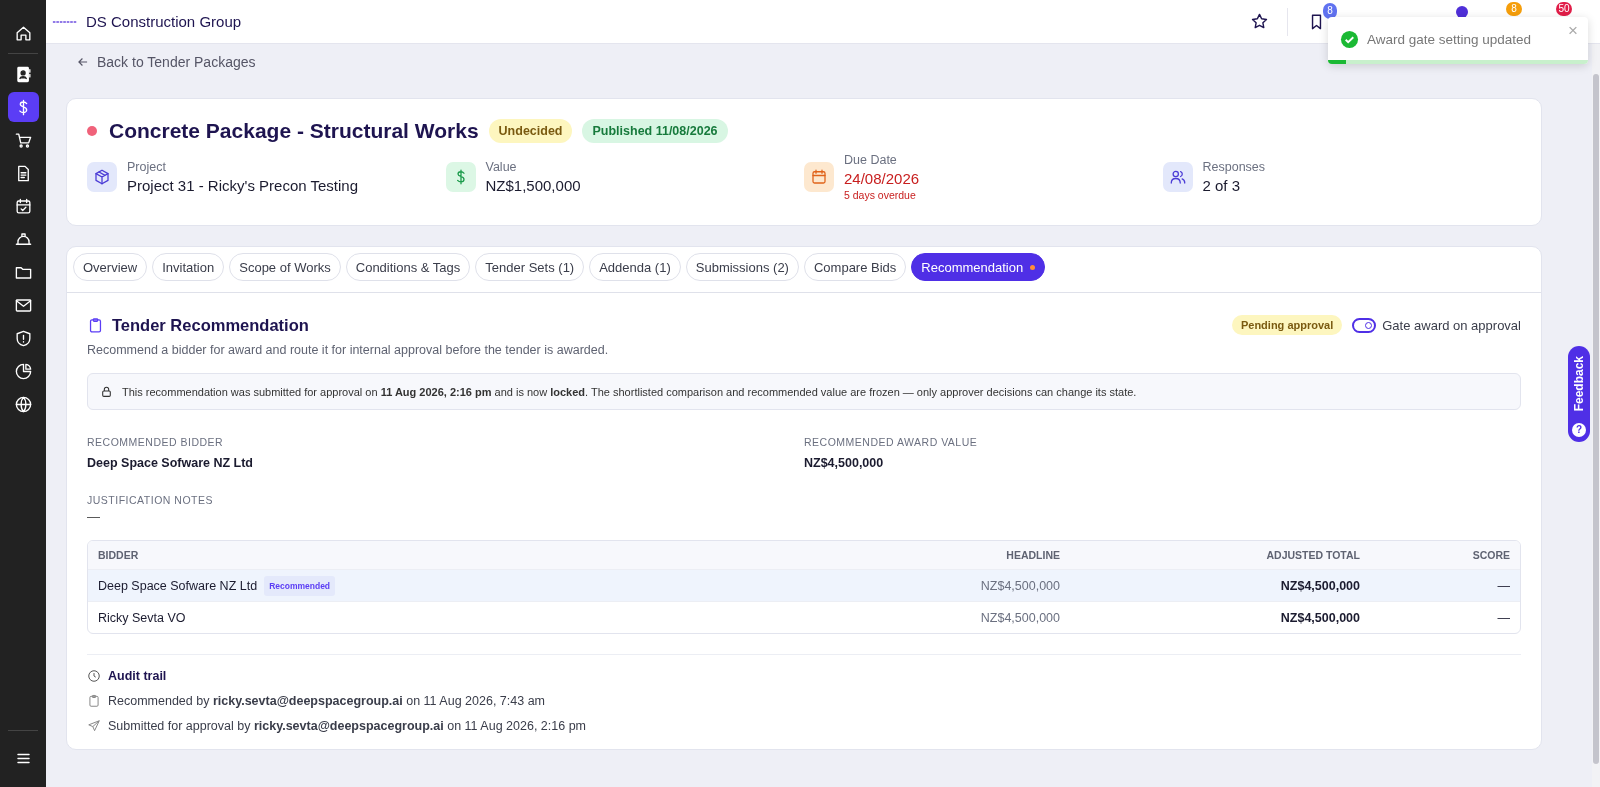  What do you see at coordinates (882, 178) in the screenshot?
I see `stat-value: 24/08/2026` at bounding box center [882, 178].